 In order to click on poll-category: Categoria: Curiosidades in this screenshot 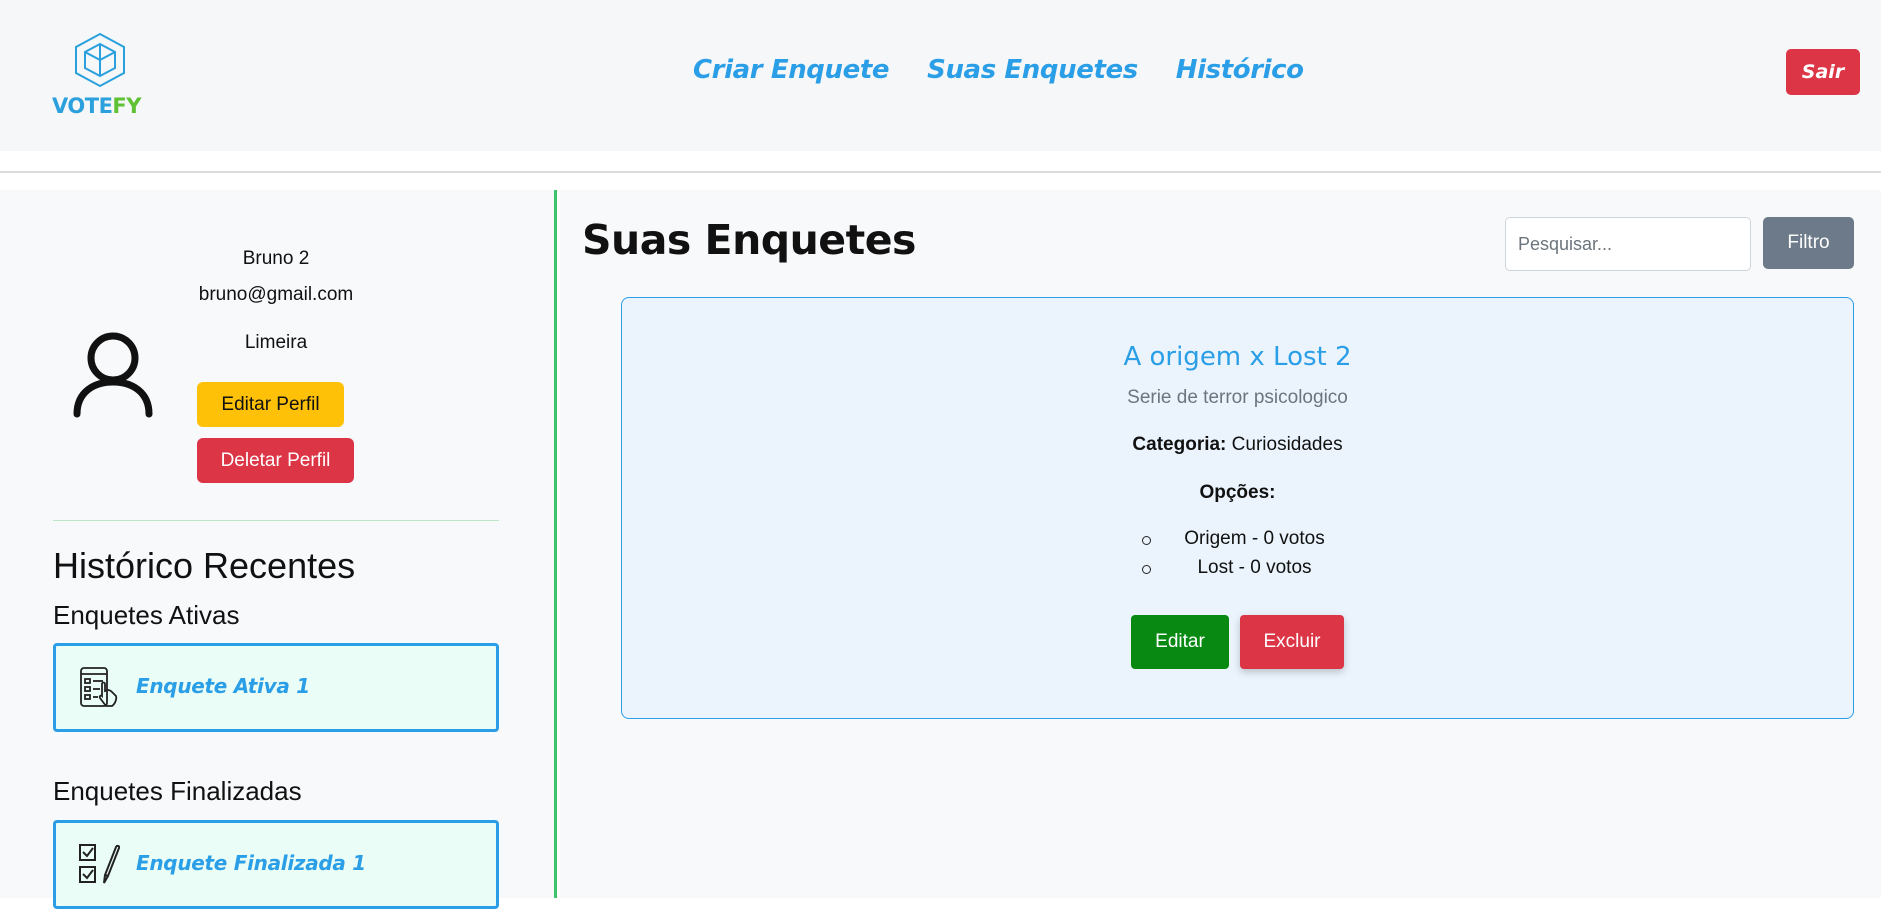, I will do `click(1237, 445)`.